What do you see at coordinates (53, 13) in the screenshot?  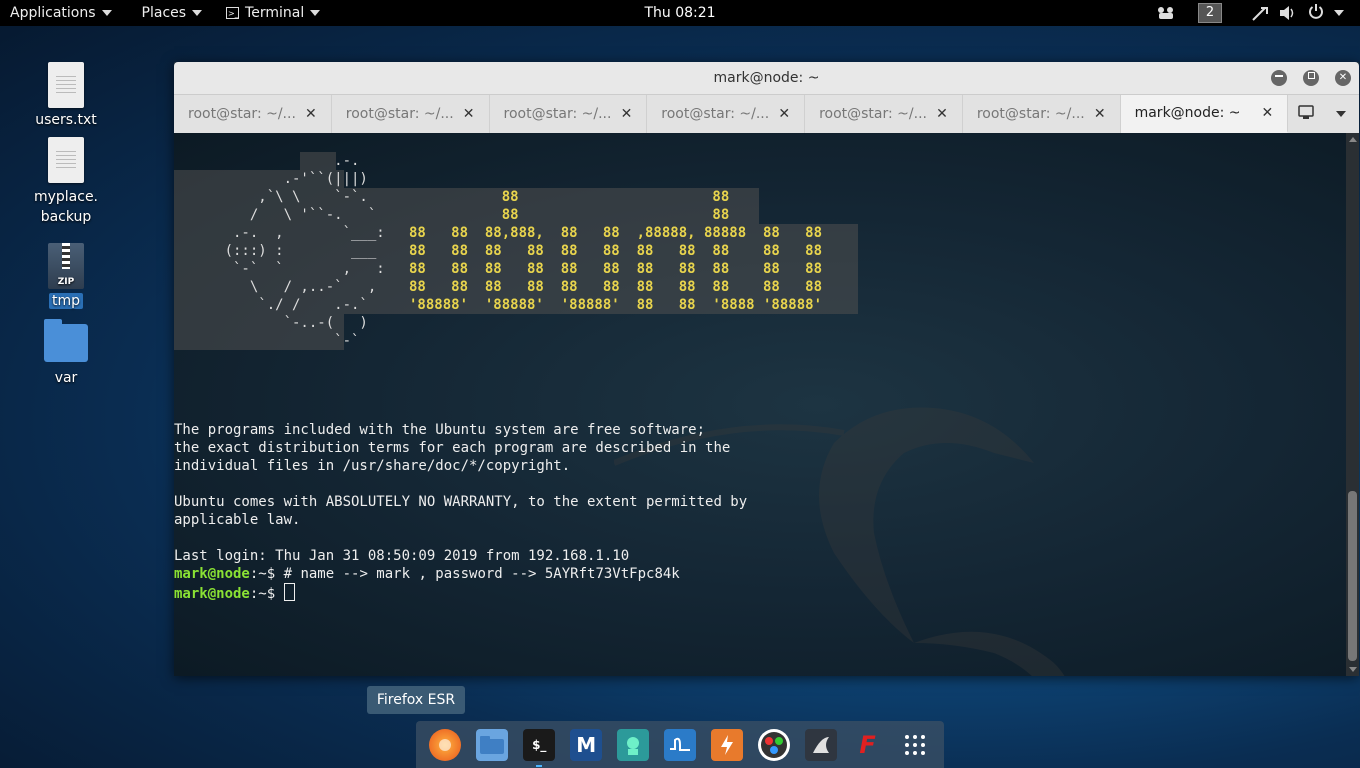 I see `applications-label: Applications` at bounding box center [53, 13].